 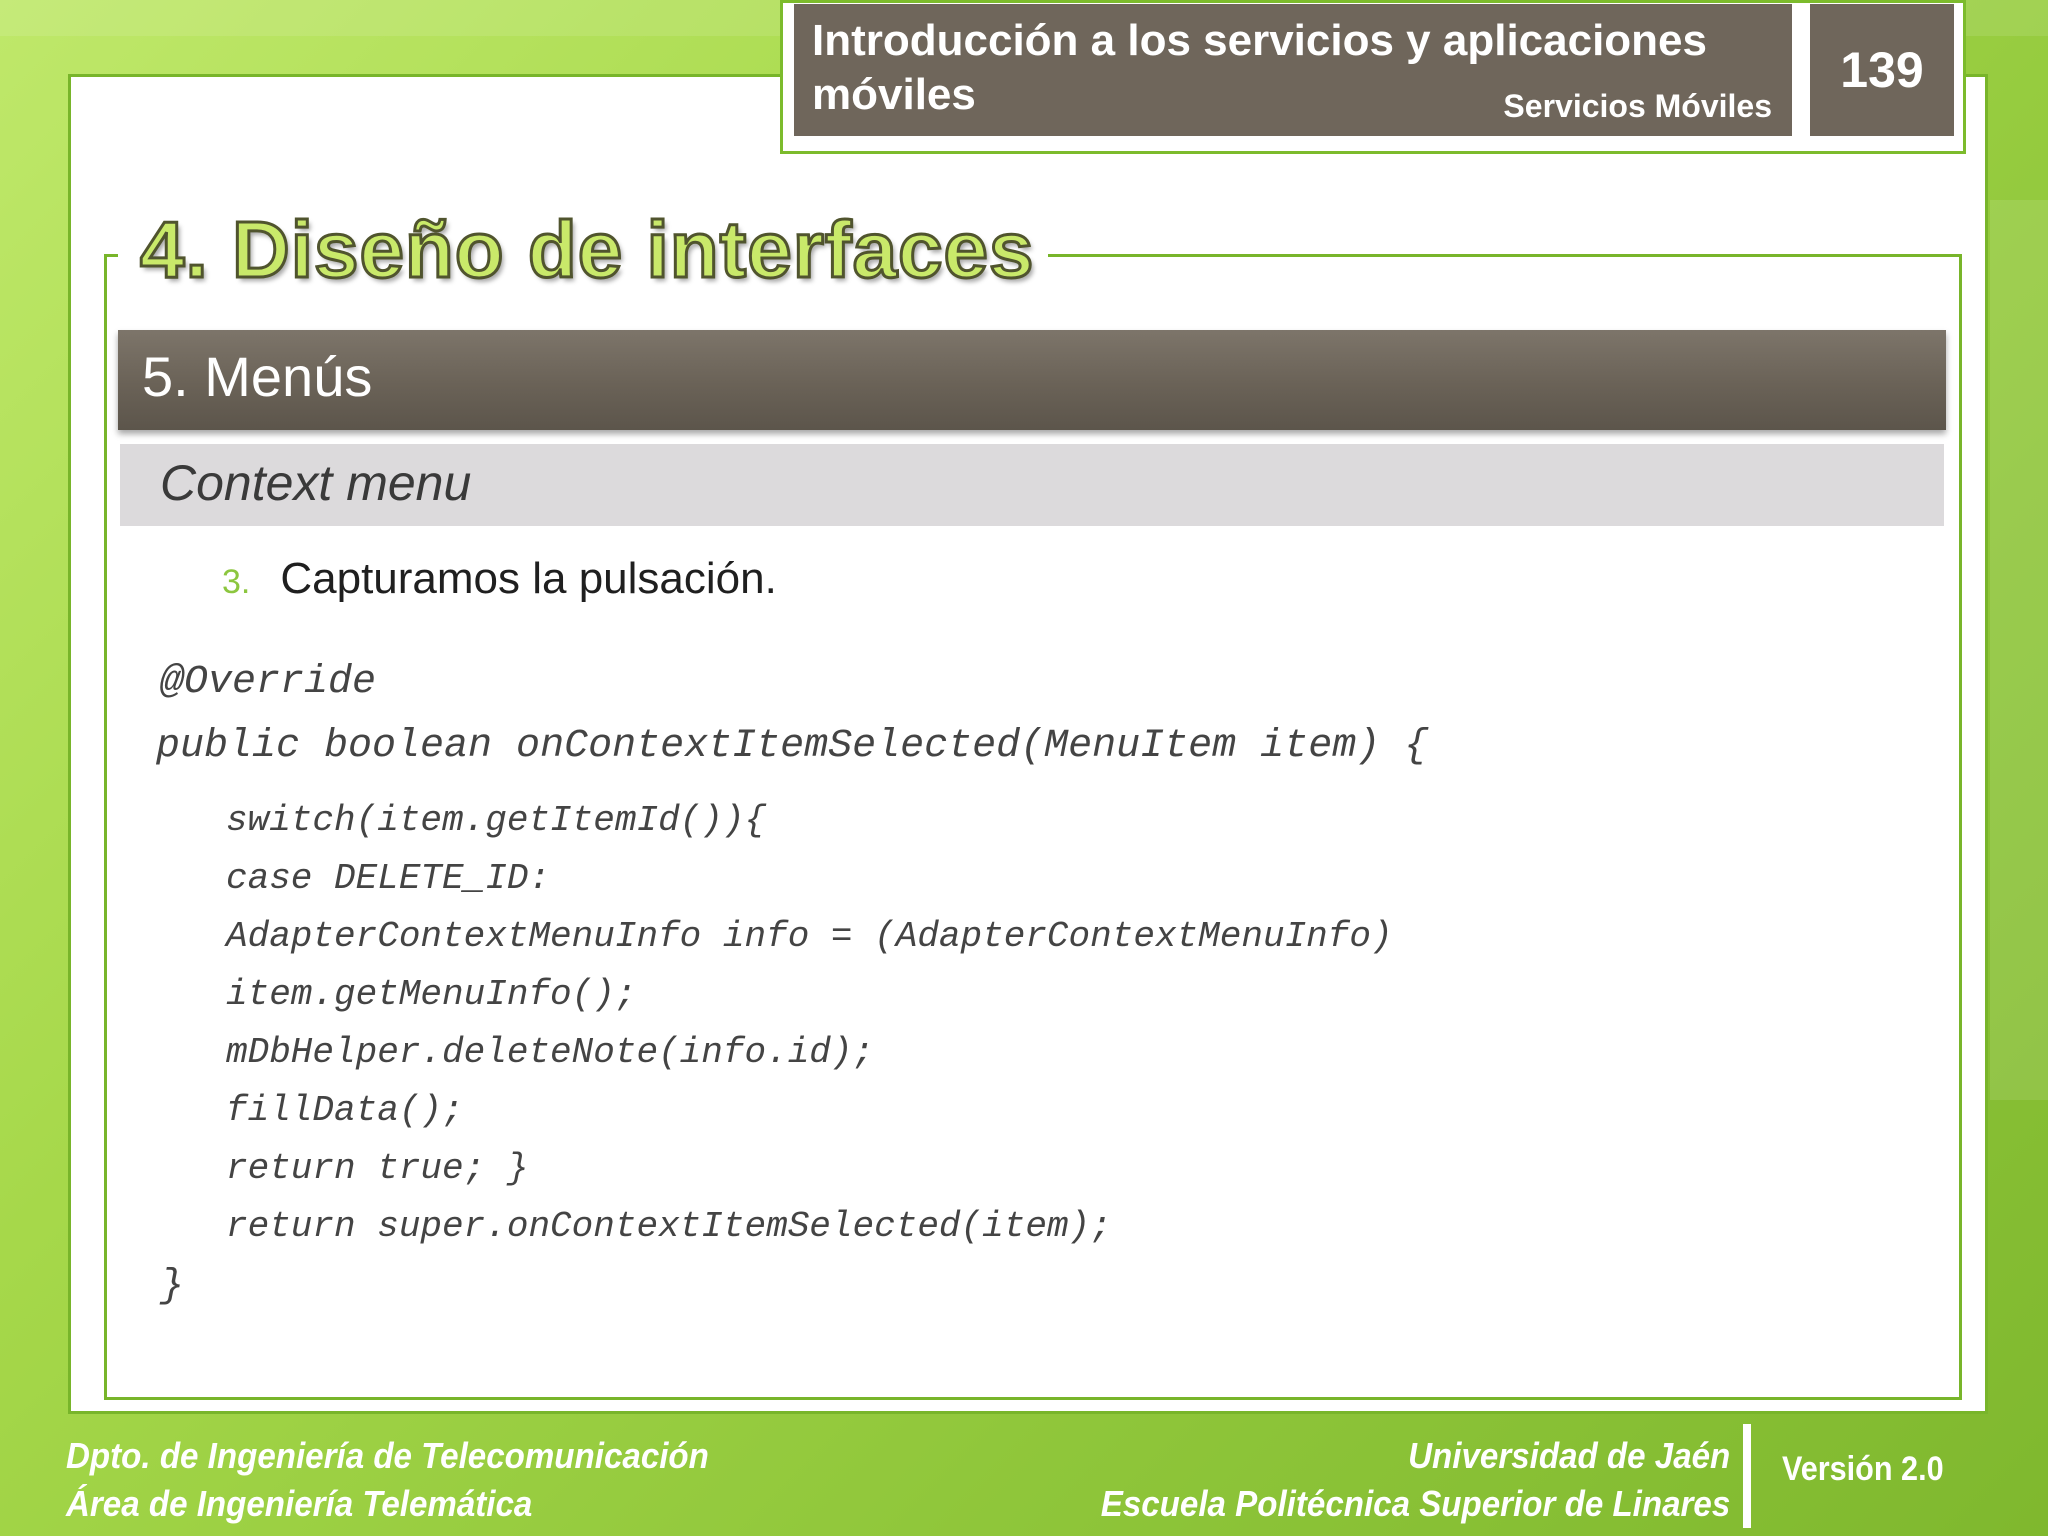 I want to click on footer-university-line2: Escuela Politécnica Superior de Linares, so click(x=1415, y=1503).